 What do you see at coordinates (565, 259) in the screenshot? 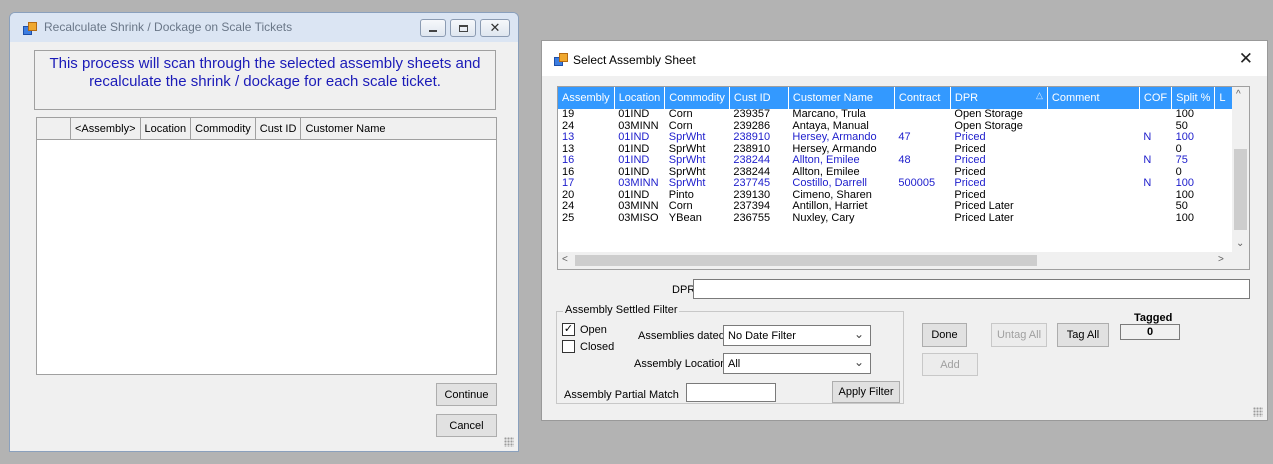
I see `scroll-left-icon: <` at bounding box center [565, 259].